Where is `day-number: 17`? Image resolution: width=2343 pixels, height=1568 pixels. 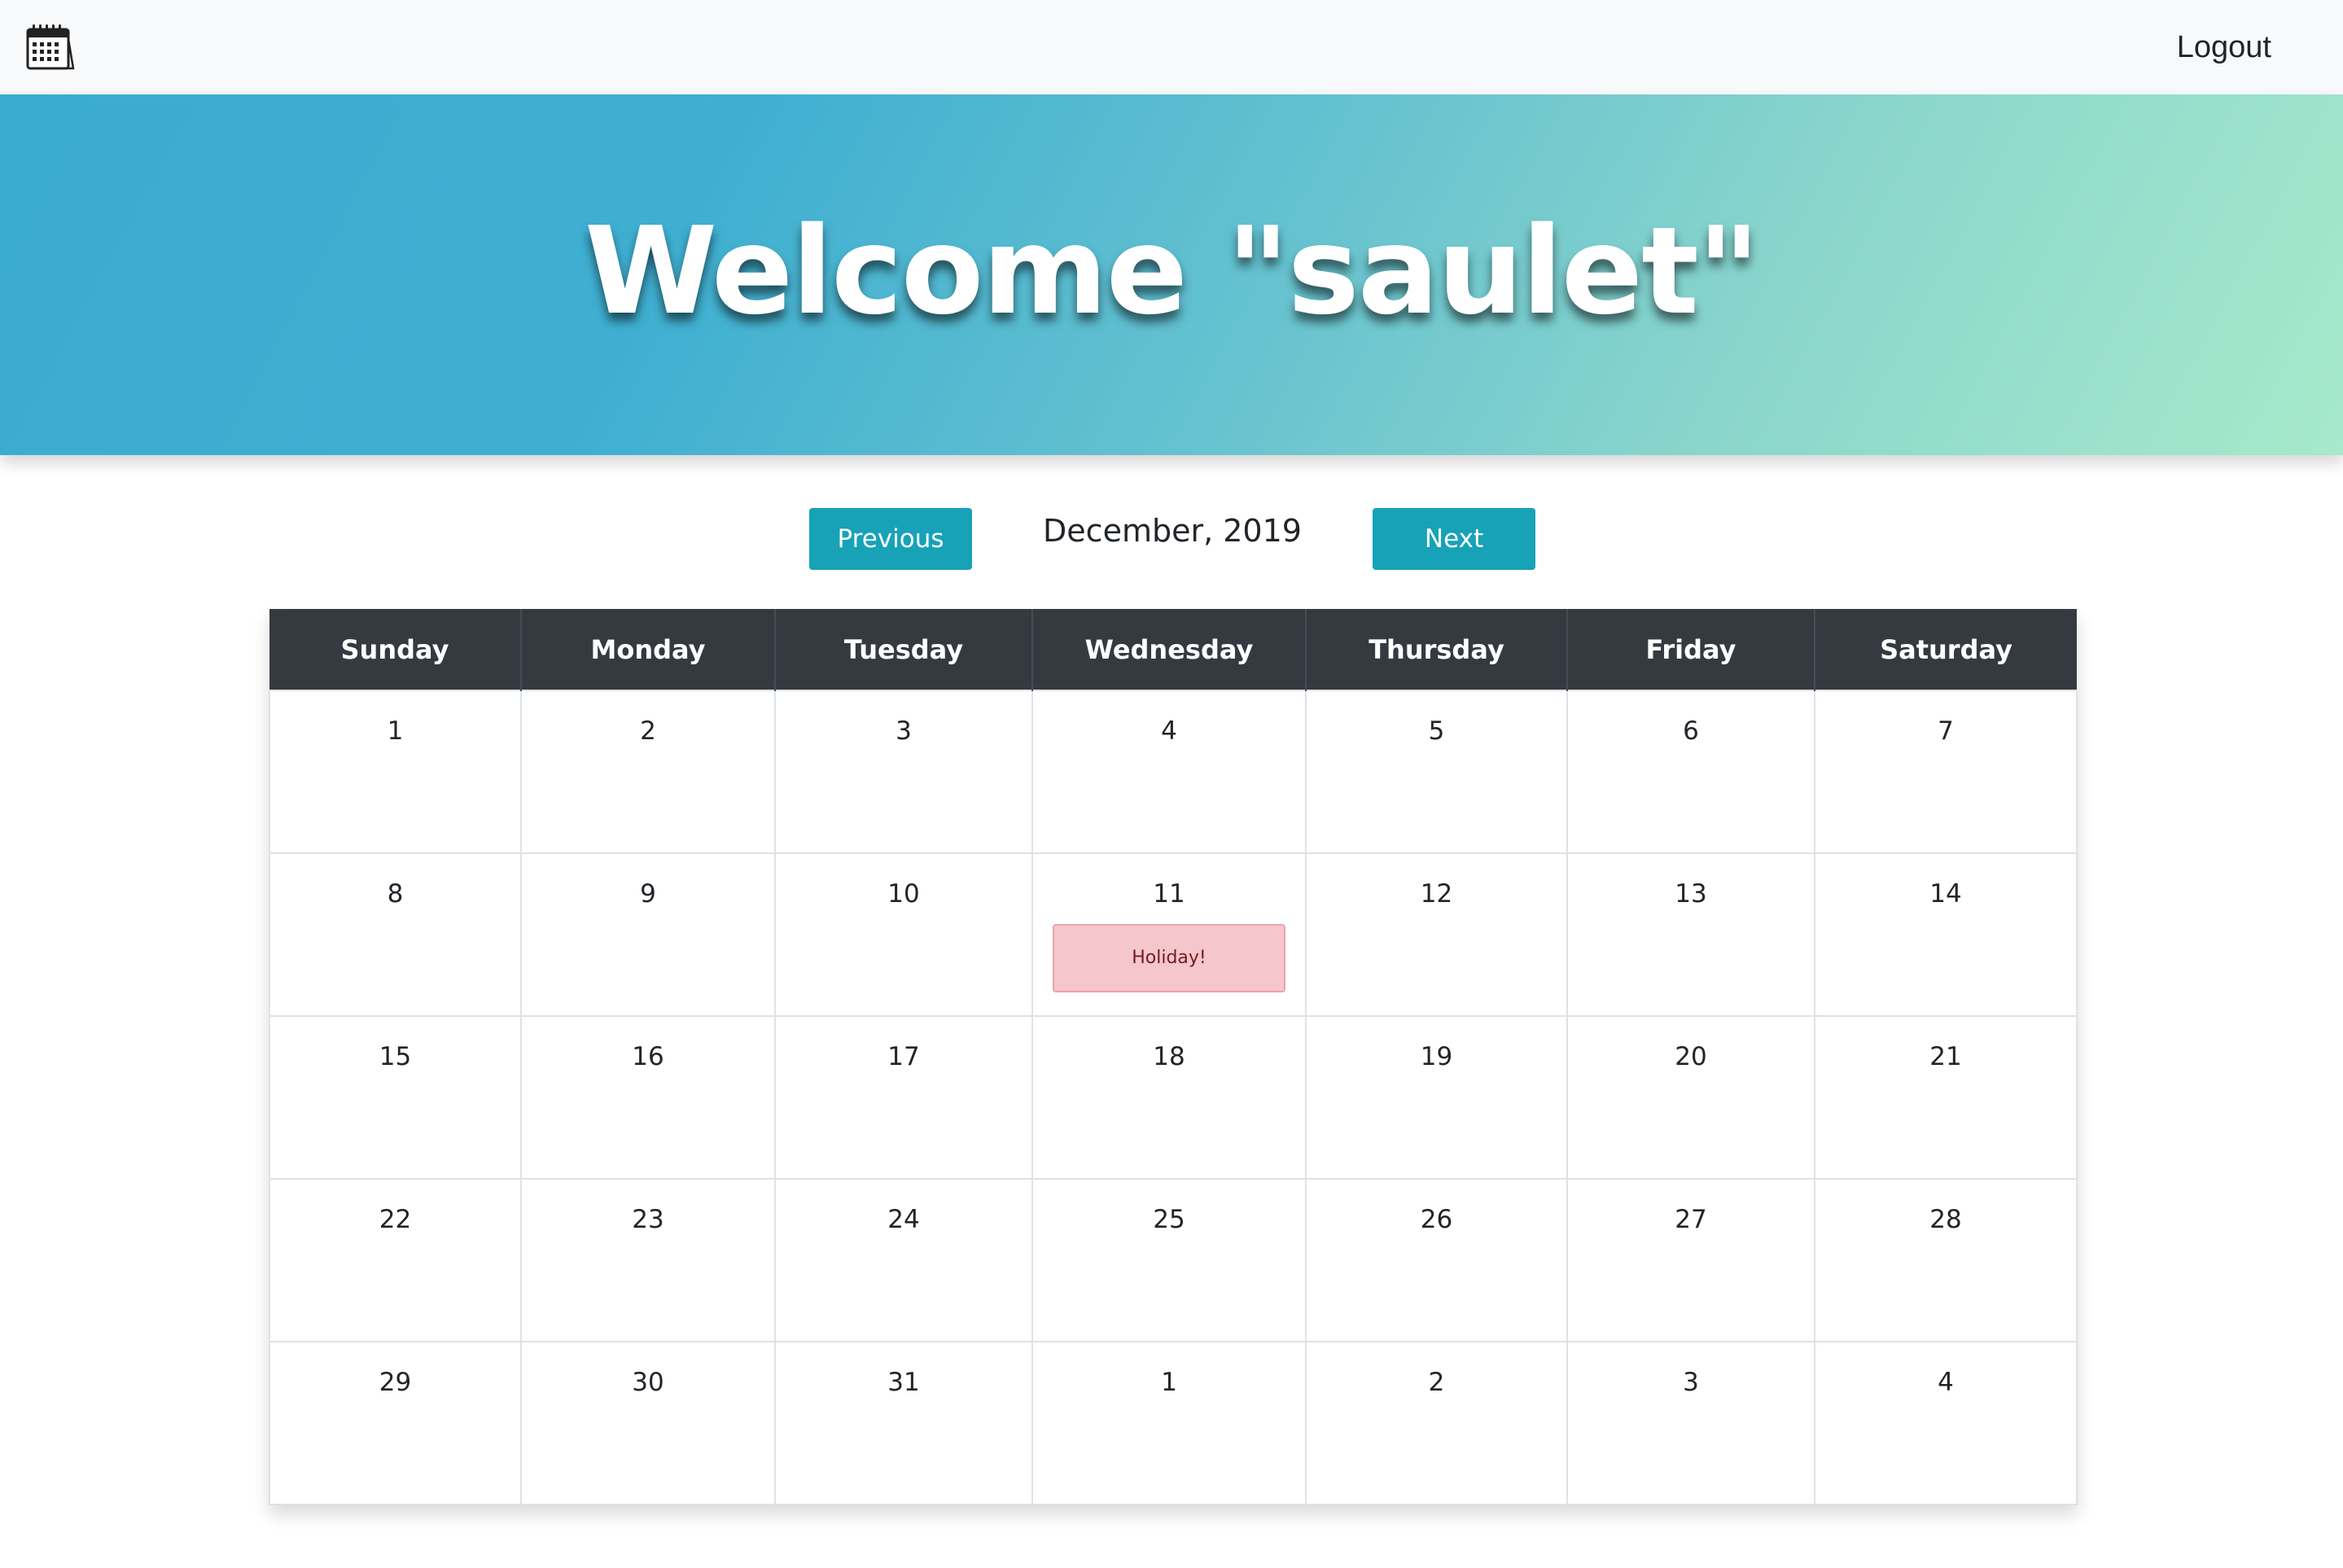 day-number: 17 is located at coordinates (903, 1056).